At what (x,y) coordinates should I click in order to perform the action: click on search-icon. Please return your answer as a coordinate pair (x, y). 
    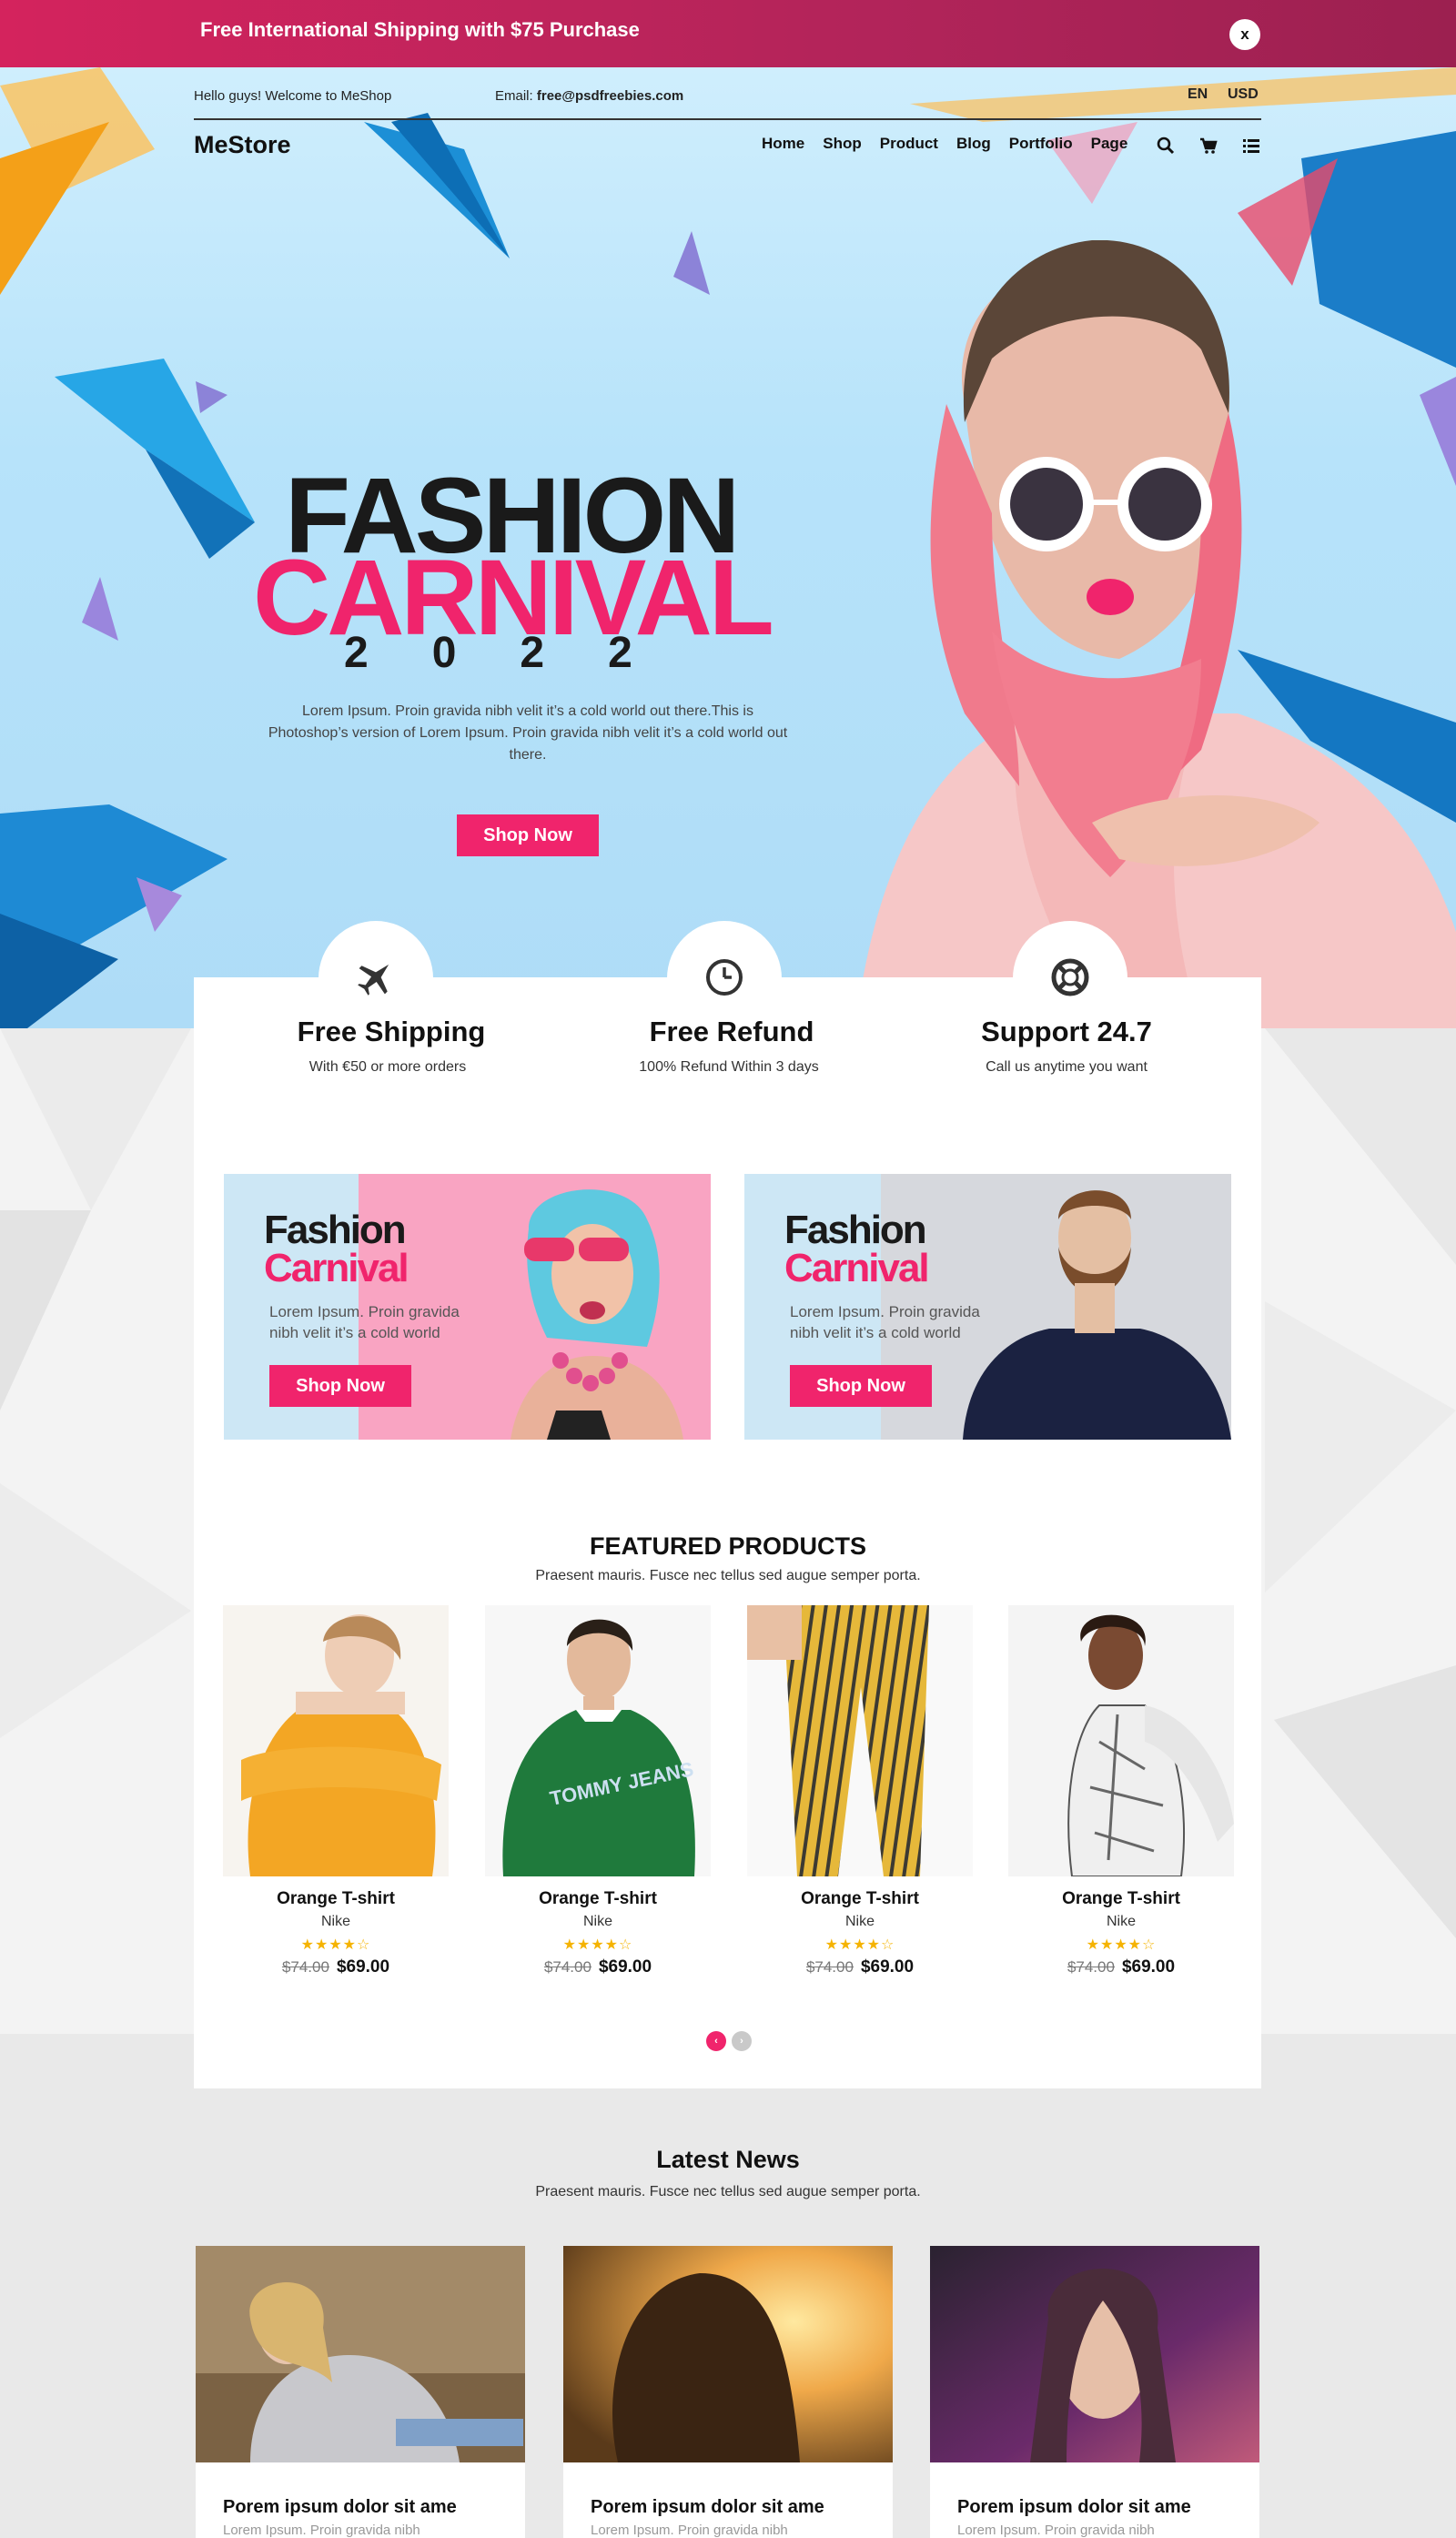
    Looking at the image, I should click on (1166, 146).